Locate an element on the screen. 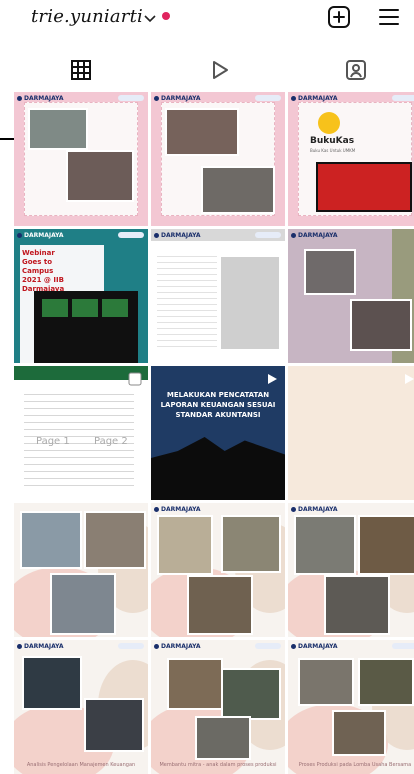 The width and height of the screenshot is (414, 774). play-icon is located at coordinates (220, 70).